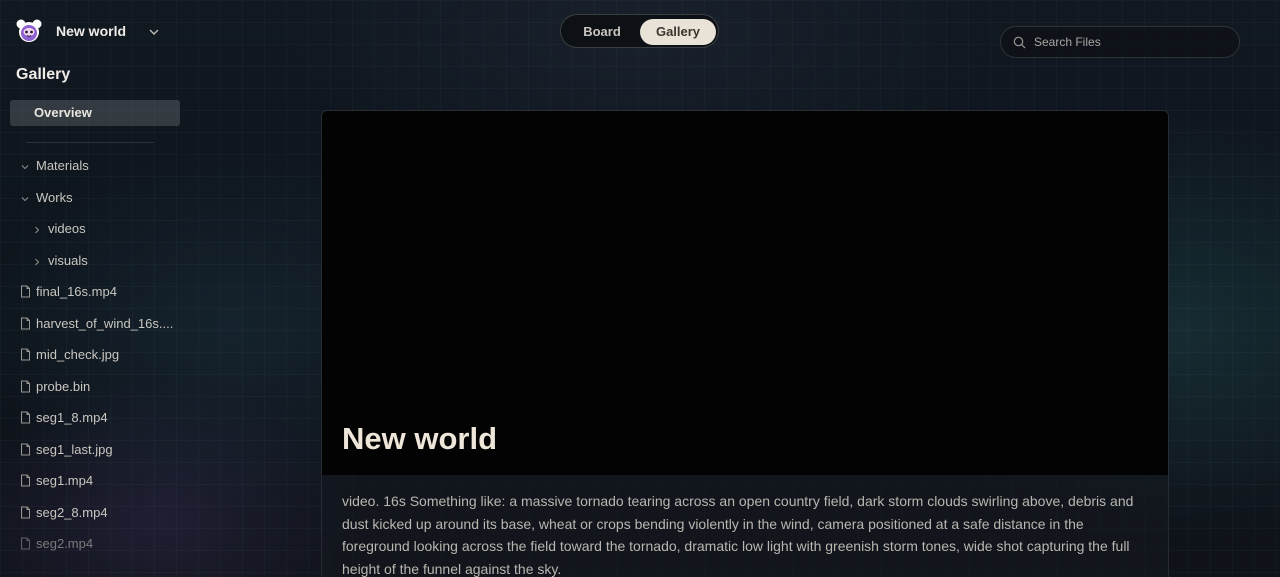 This screenshot has width=1280, height=577. I want to click on tab-board: Board, so click(602, 32).